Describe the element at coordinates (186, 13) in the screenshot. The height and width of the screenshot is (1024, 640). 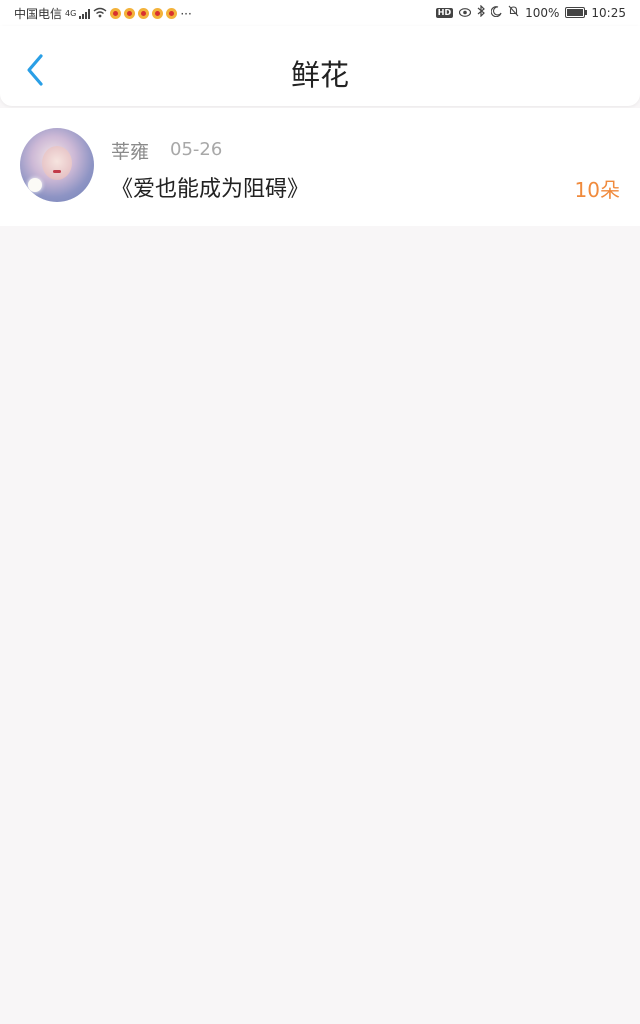
I see `more-notifications-icon: ···` at that location.